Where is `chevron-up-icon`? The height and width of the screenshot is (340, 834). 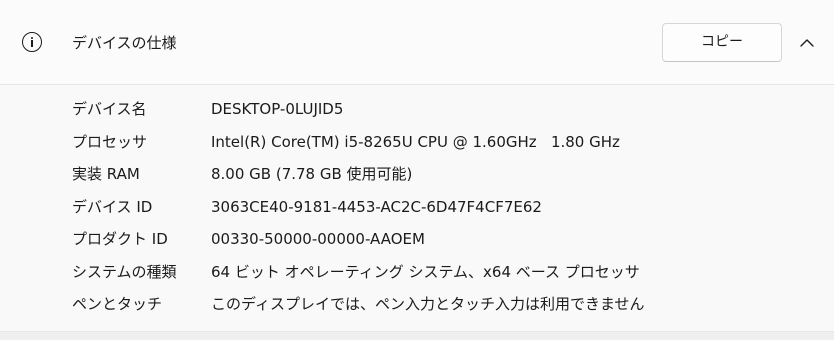
chevron-up-icon is located at coordinates (807, 43).